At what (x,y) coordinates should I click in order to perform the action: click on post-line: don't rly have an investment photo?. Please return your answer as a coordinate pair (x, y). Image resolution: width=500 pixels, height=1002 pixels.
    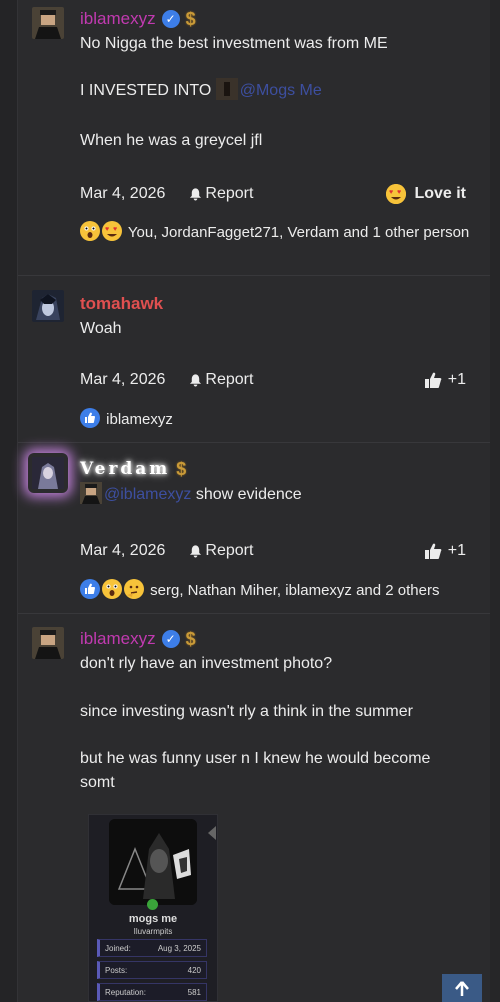
    Looking at the image, I should click on (206, 663).